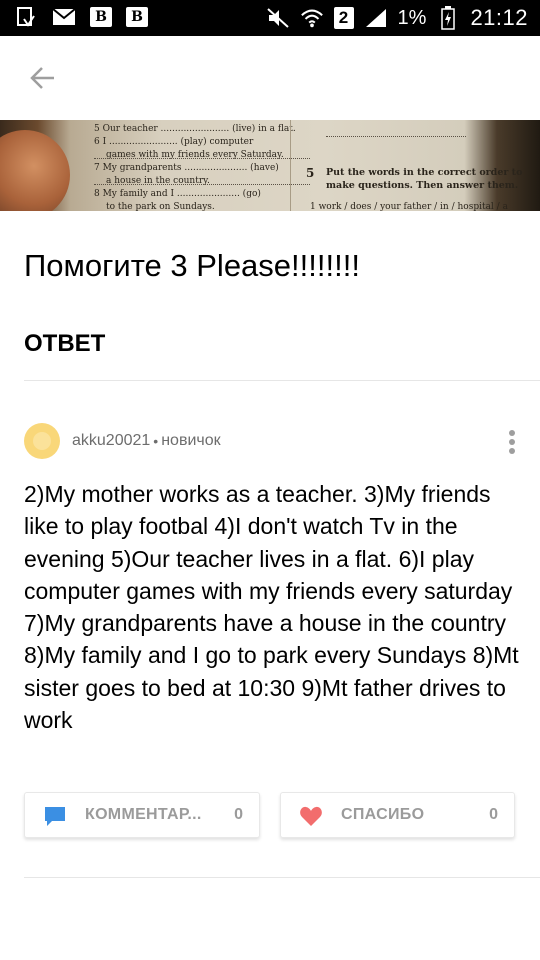  What do you see at coordinates (191, 440) in the screenshot?
I see `author-rank: новичок` at bounding box center [191, 440].